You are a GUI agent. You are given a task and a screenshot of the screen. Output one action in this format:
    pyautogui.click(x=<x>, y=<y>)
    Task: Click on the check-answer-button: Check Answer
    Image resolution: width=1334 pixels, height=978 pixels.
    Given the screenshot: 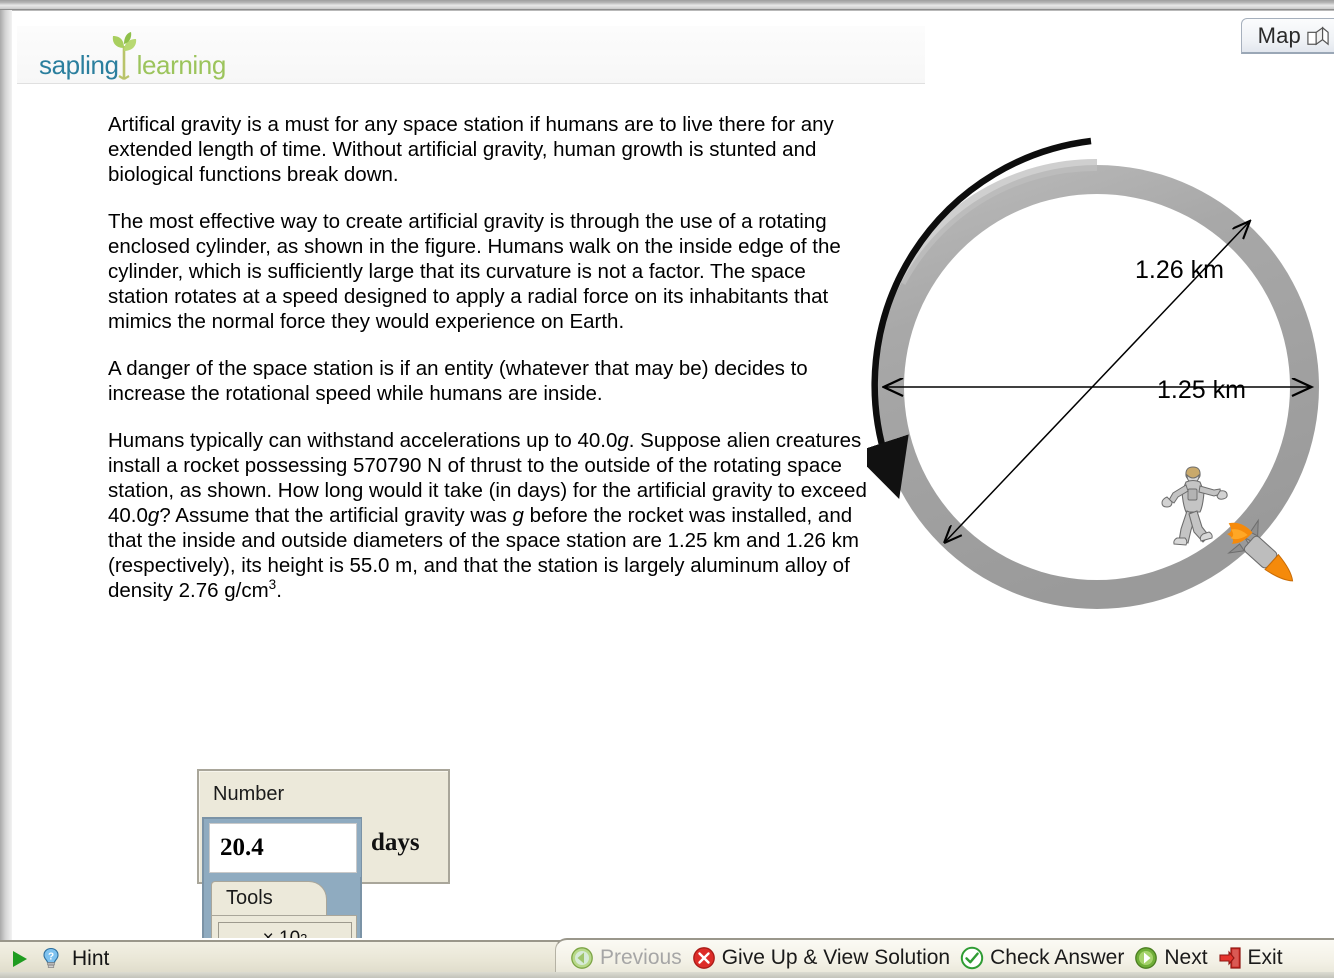 What is the action you would take?
    pyautogui.click(x=1042, y=958)
    